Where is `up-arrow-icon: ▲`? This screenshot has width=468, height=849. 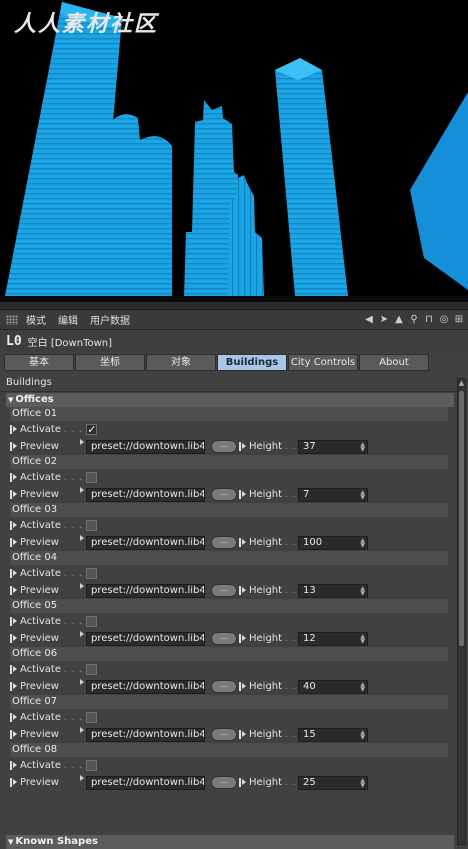 up-arrow-icon: ▲ is located at coordinates (399, 319).